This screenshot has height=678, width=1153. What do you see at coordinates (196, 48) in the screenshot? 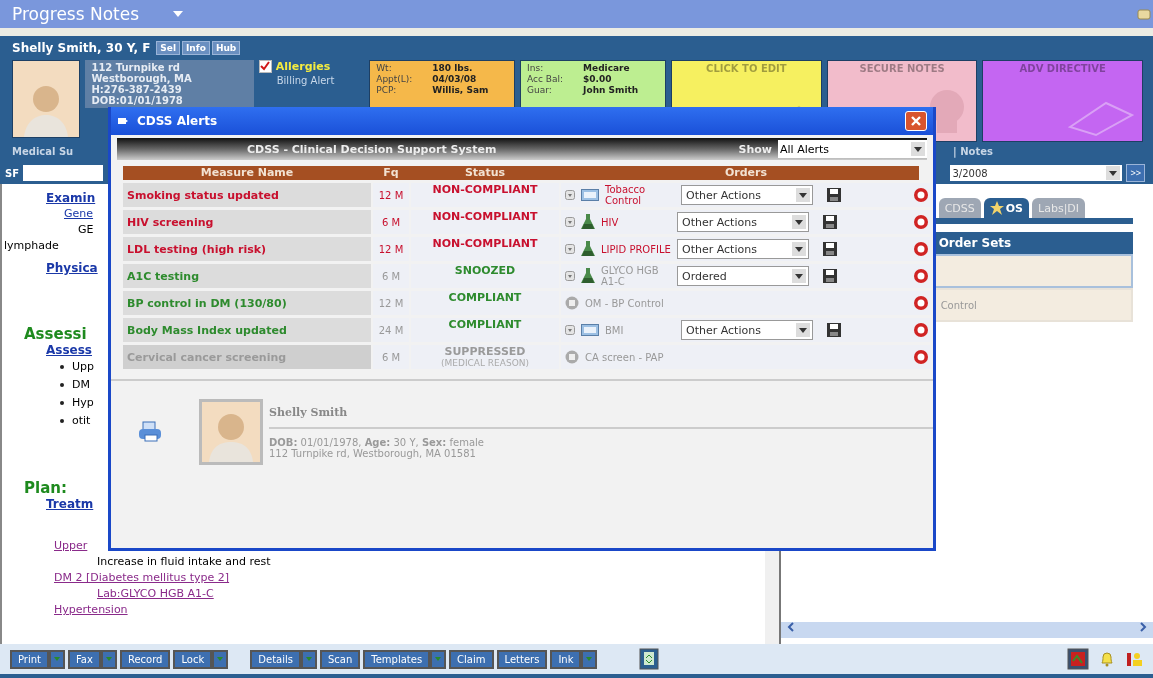
I see `header-button: Info` at bounding box center [196, 48].